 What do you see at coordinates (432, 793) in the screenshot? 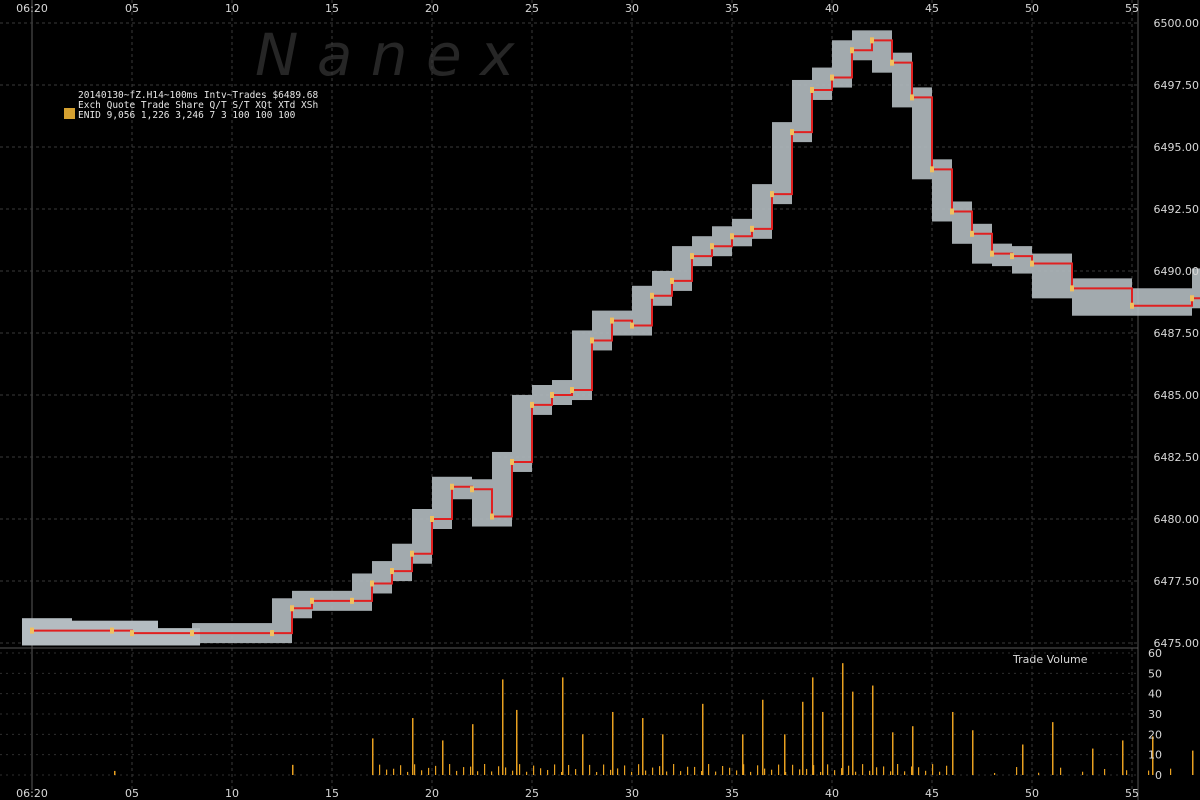
I see `x-tick-label-bottom: 20` at bounding box center [432, 793].